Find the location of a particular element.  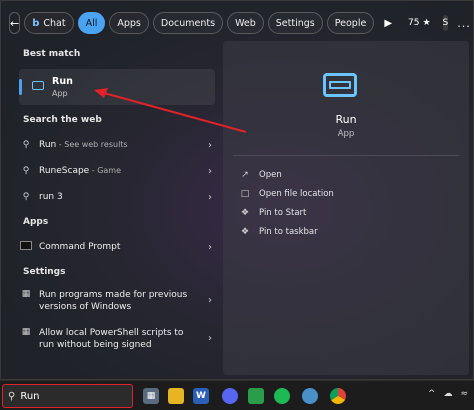

apps-heading: Apps is located at coordinates (36, 222).